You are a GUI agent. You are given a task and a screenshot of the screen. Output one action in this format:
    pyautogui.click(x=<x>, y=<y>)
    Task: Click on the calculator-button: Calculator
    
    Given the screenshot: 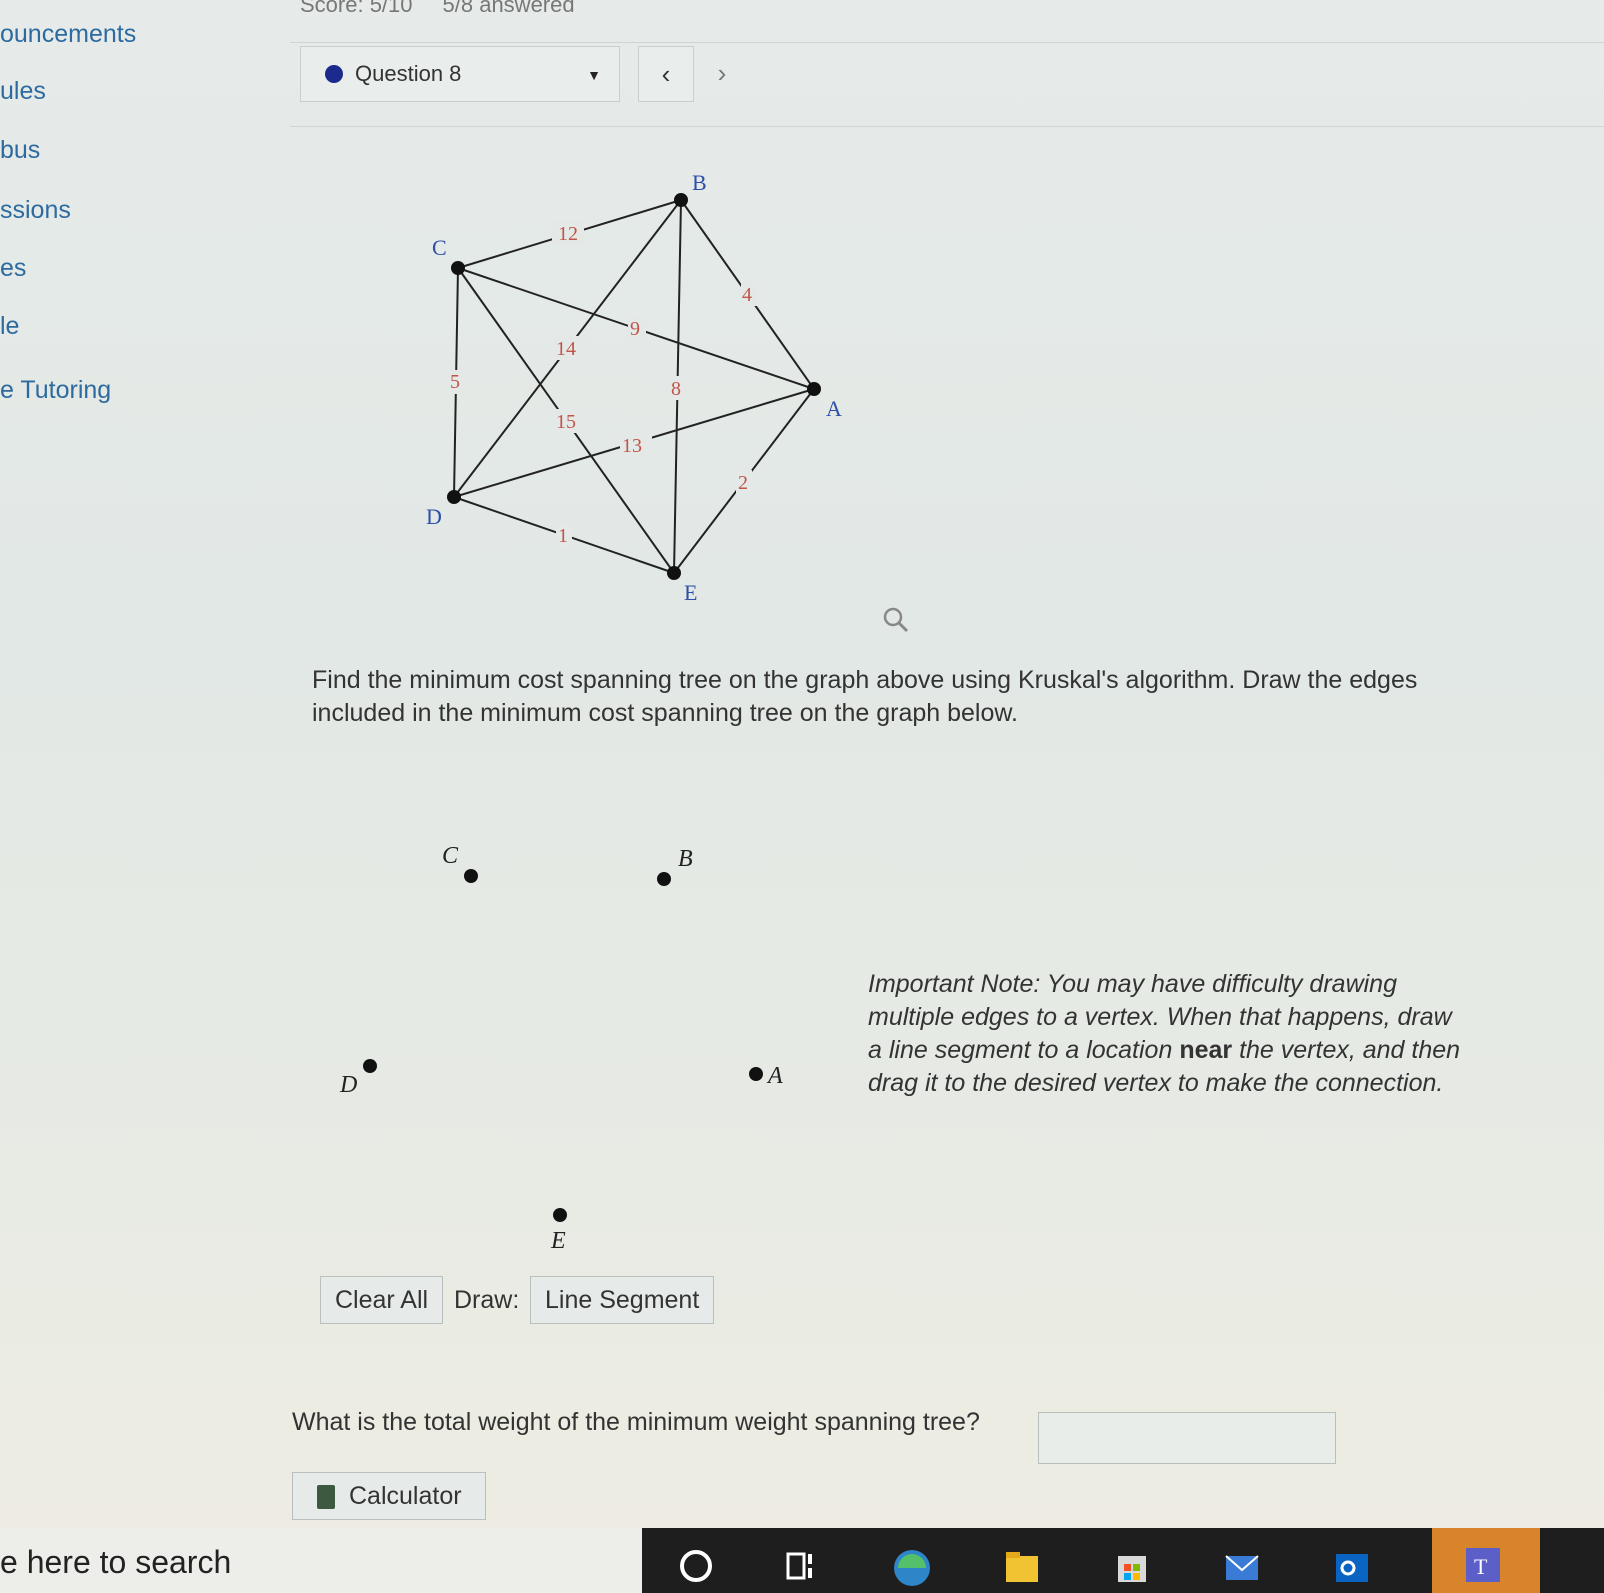 What is the action you would take?
    pyautogui.click(x=389, y=1496)
    